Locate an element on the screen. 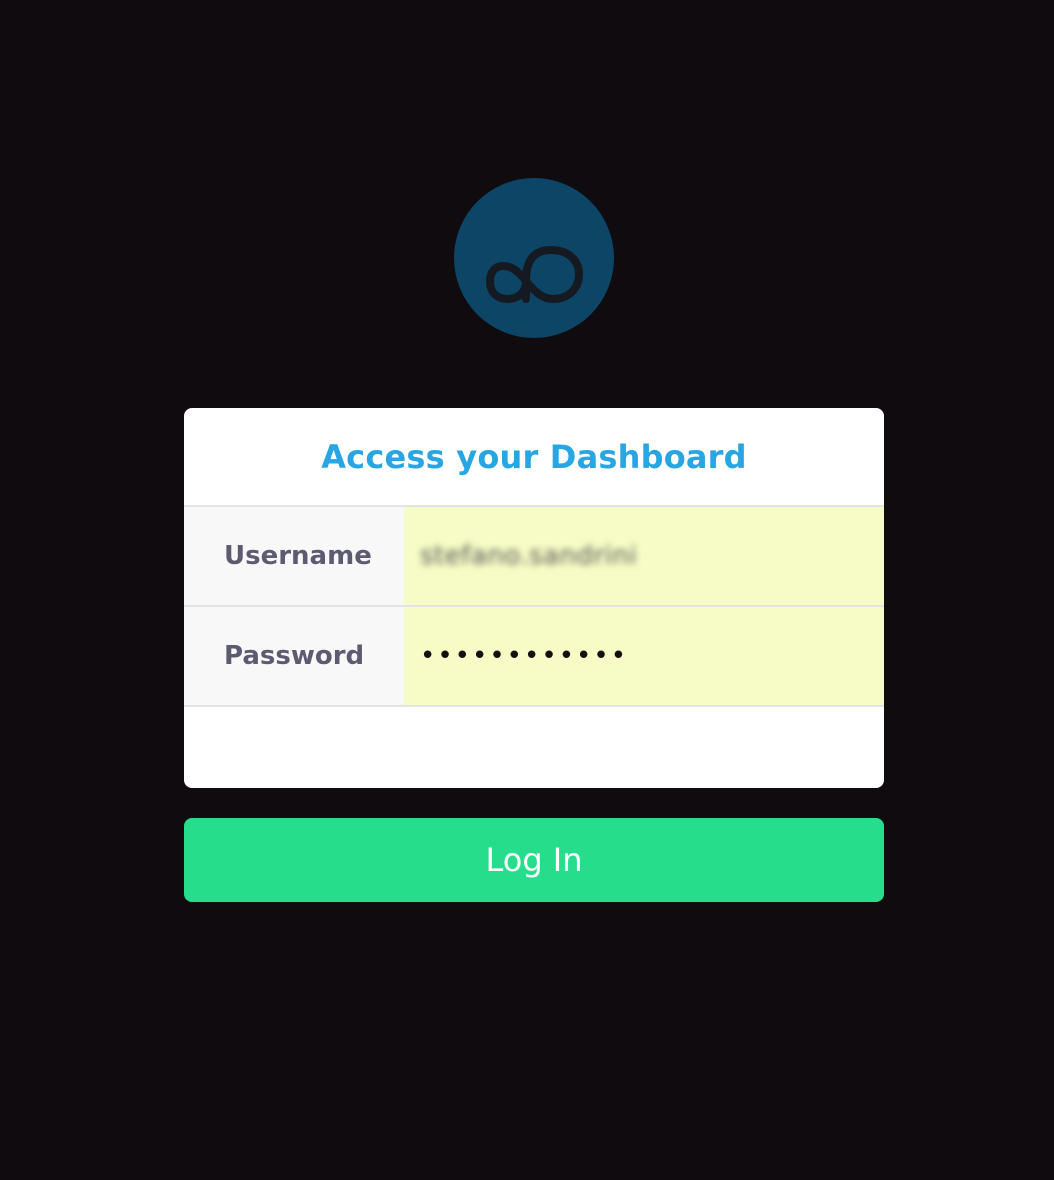 The width and height of the screenshot is (1054, 1180). infinity-p-logo-icon is located at coordinates (534, 274).